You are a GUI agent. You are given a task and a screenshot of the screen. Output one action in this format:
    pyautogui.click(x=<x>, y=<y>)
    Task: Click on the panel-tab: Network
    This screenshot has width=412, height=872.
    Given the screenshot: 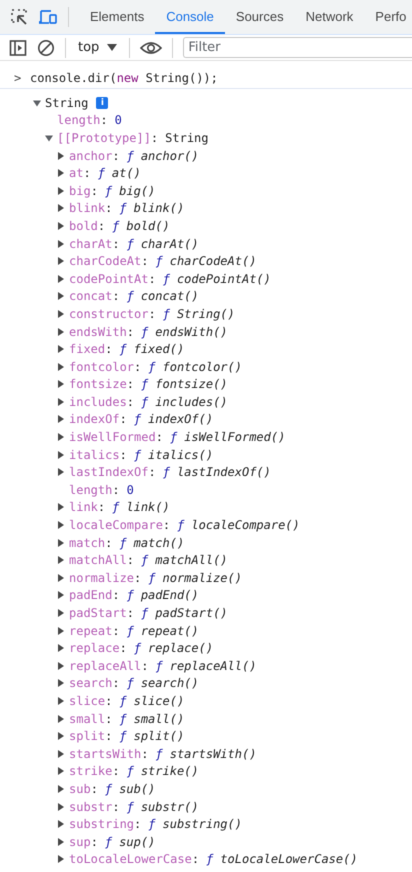 What is the action you would take?
    pyautogui.click(x=329, y=17)
    